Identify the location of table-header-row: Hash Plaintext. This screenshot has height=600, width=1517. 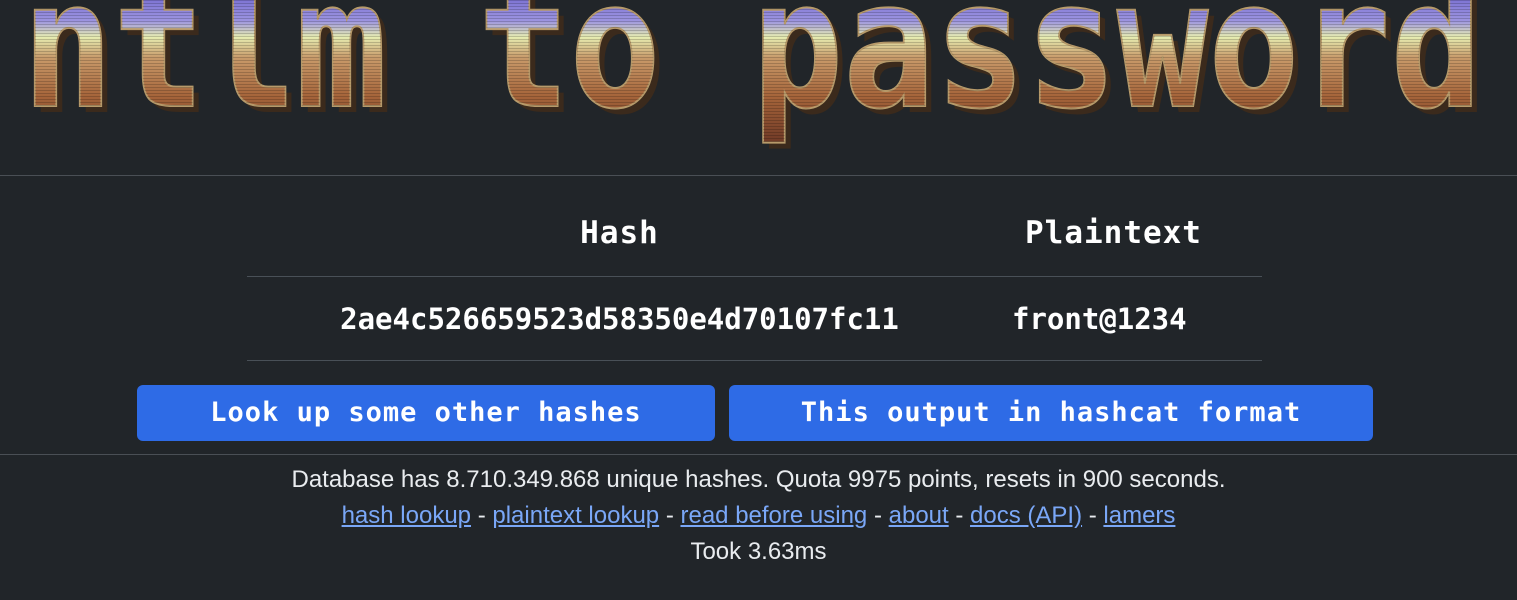
(754, 233).